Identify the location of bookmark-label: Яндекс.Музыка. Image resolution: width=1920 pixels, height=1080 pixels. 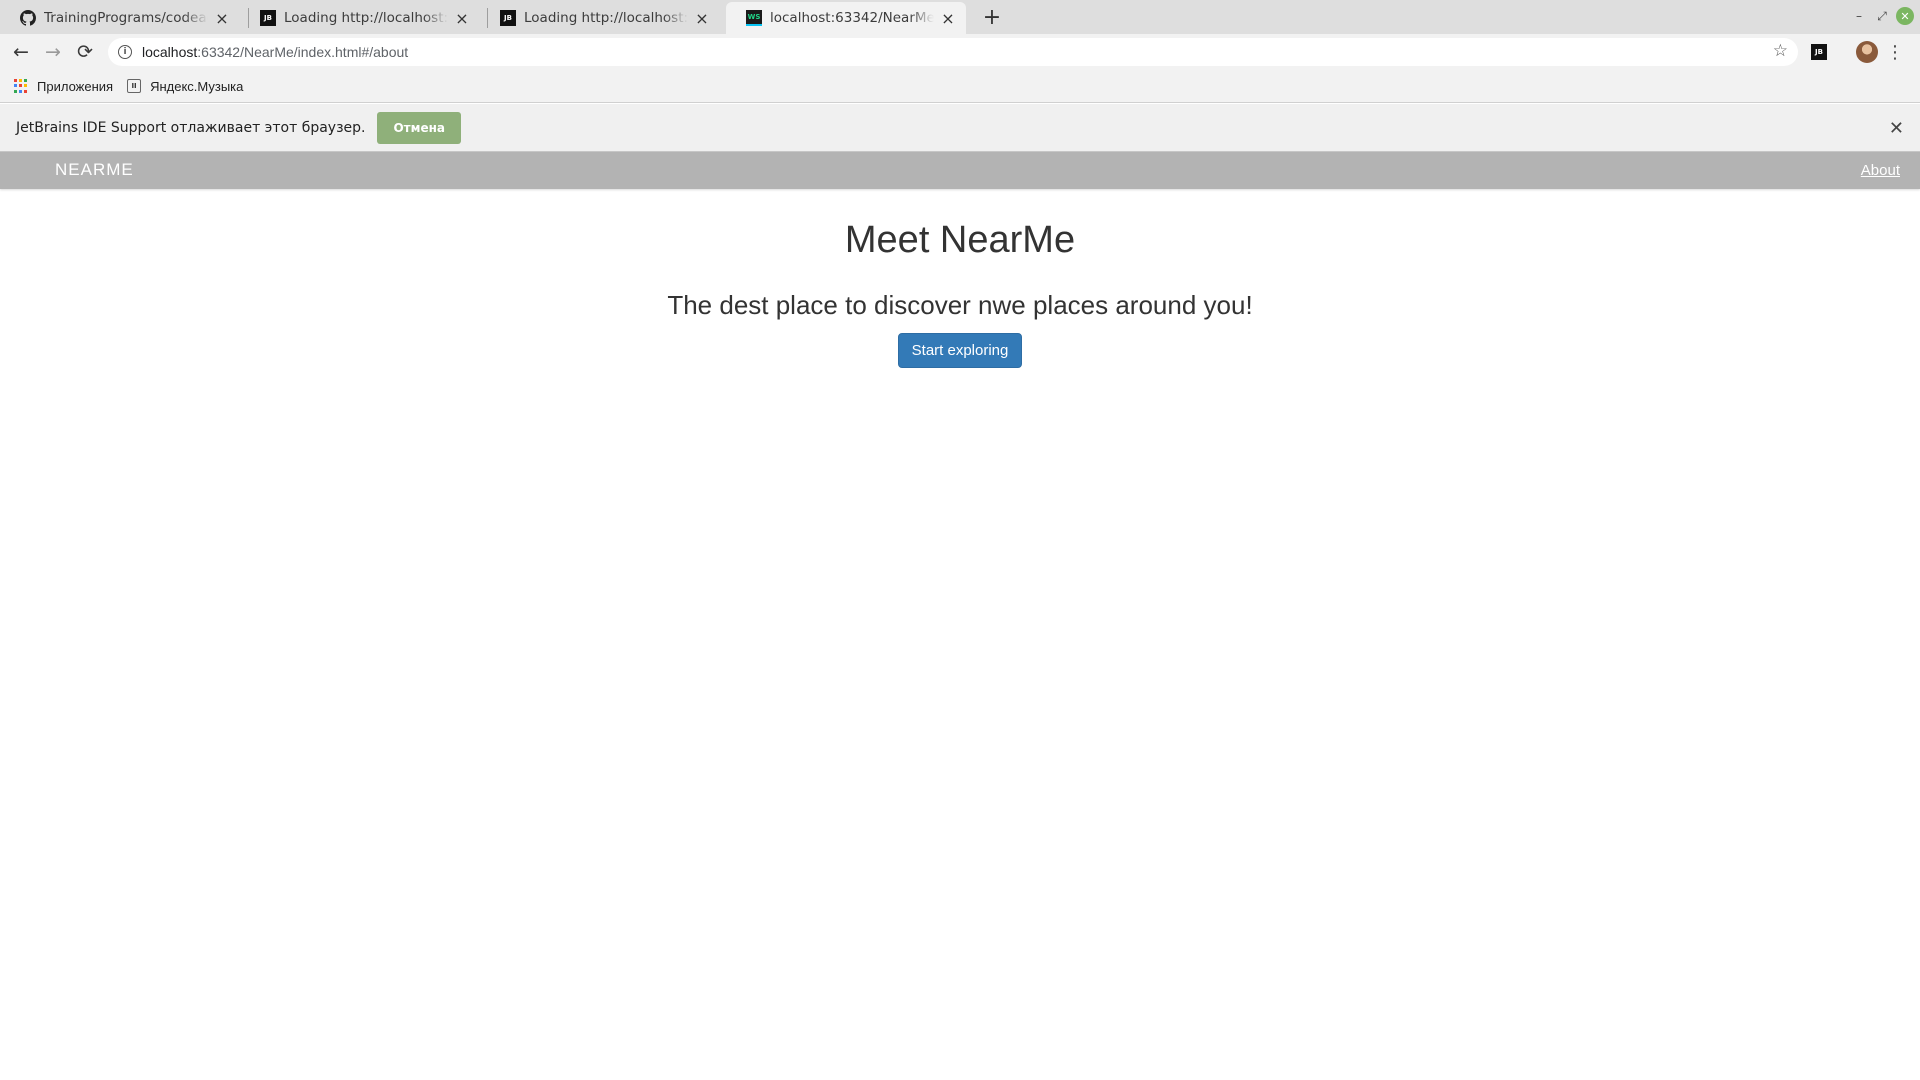
(197, 86).